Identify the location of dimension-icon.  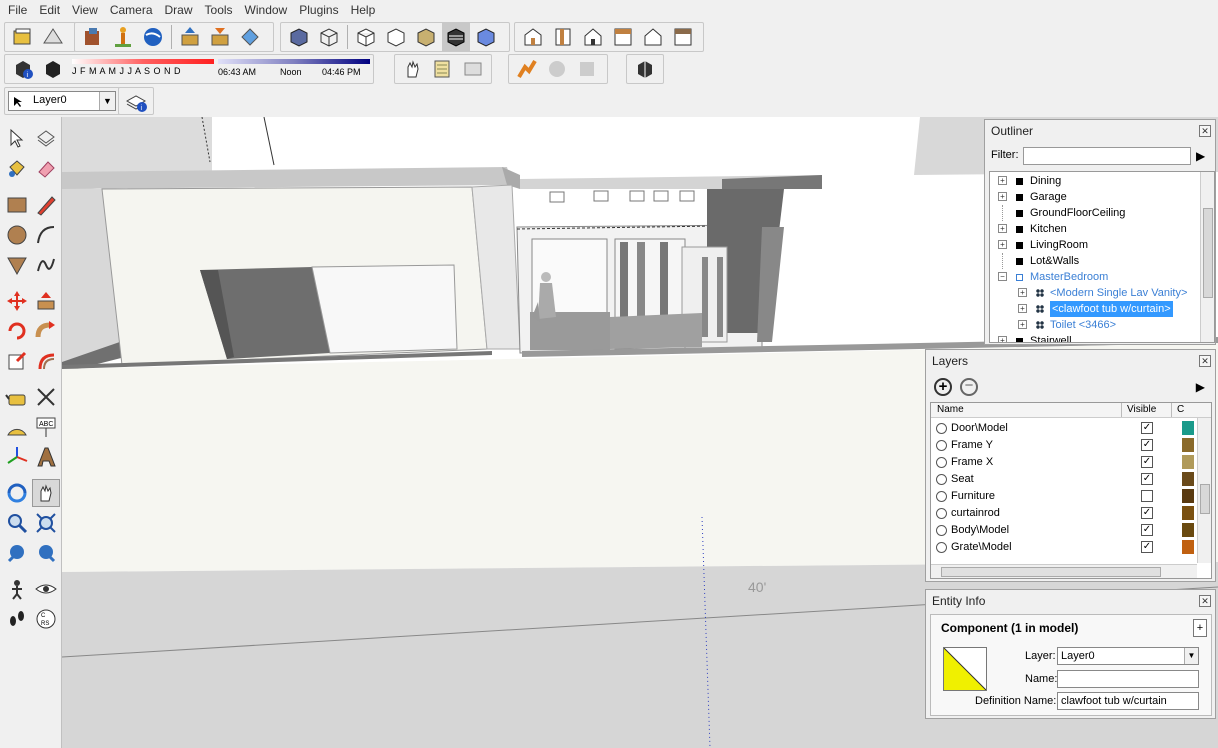
(46, 397).